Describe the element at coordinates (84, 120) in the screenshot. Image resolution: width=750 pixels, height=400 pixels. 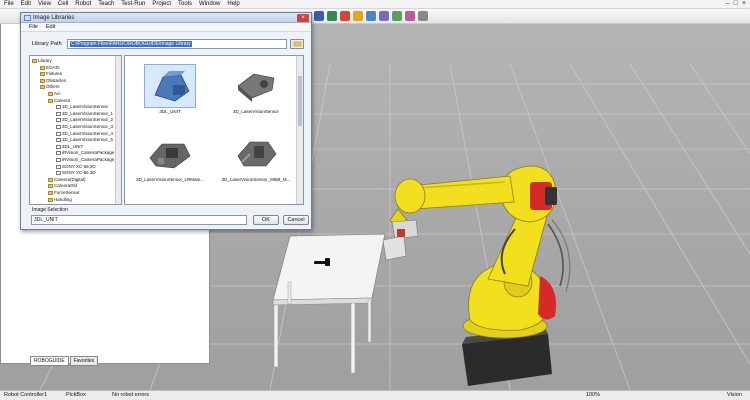
I see `tree-node: 3D_LaserVisionSensor_2` at that location.